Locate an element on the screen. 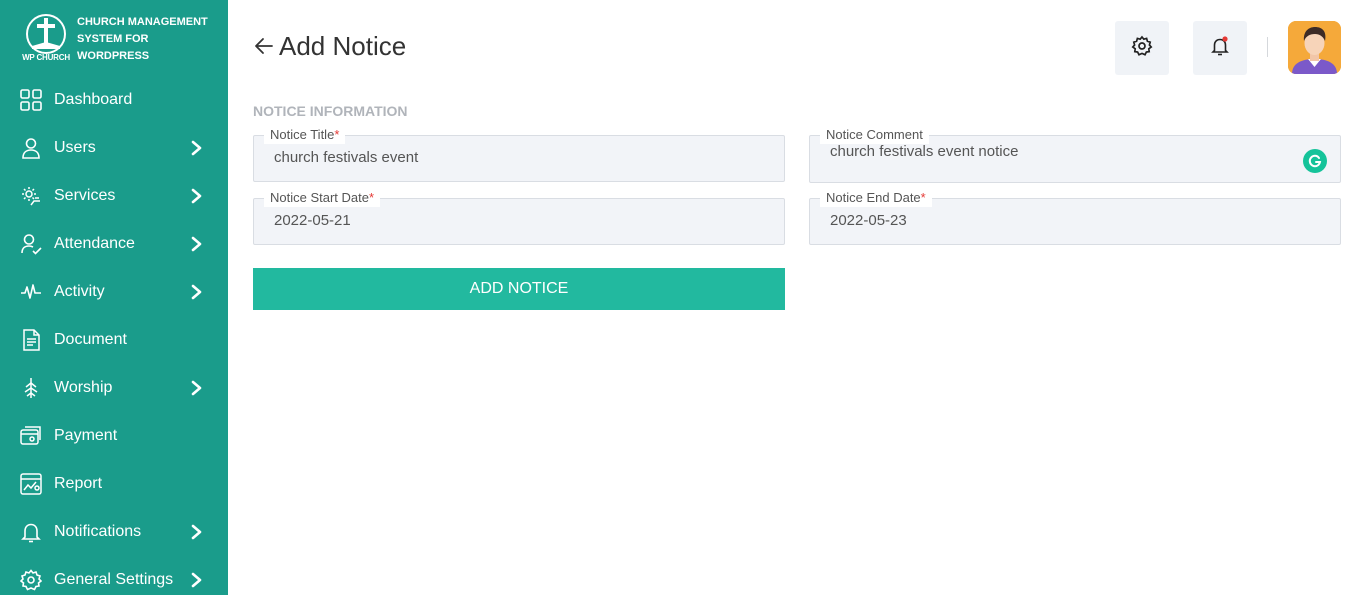  sidebar-item-payment: Payment is located at coordinates (114, 436).